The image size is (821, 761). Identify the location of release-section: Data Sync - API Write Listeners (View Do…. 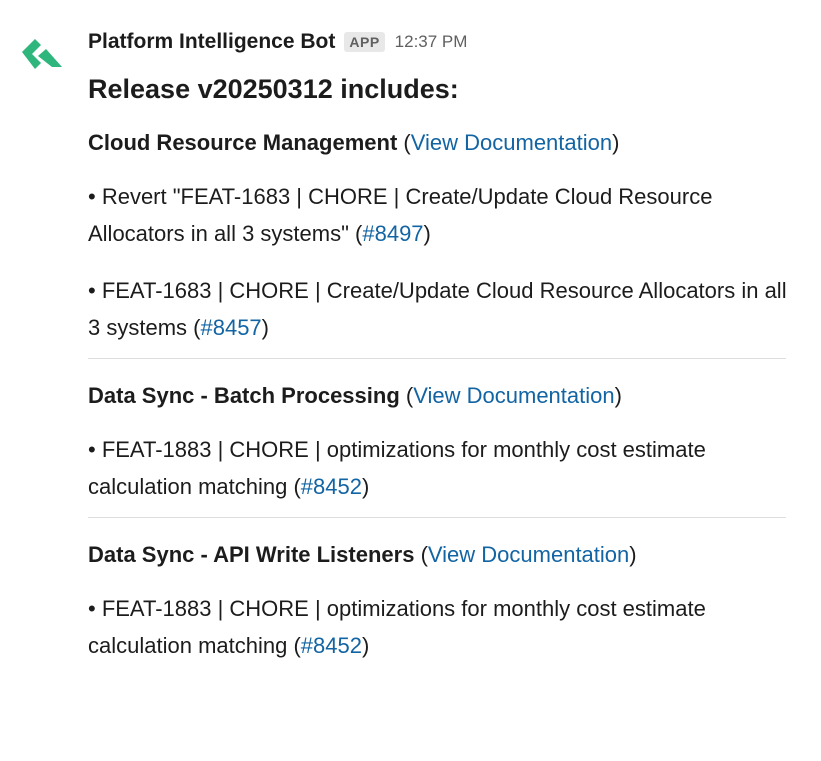
(438, 602).